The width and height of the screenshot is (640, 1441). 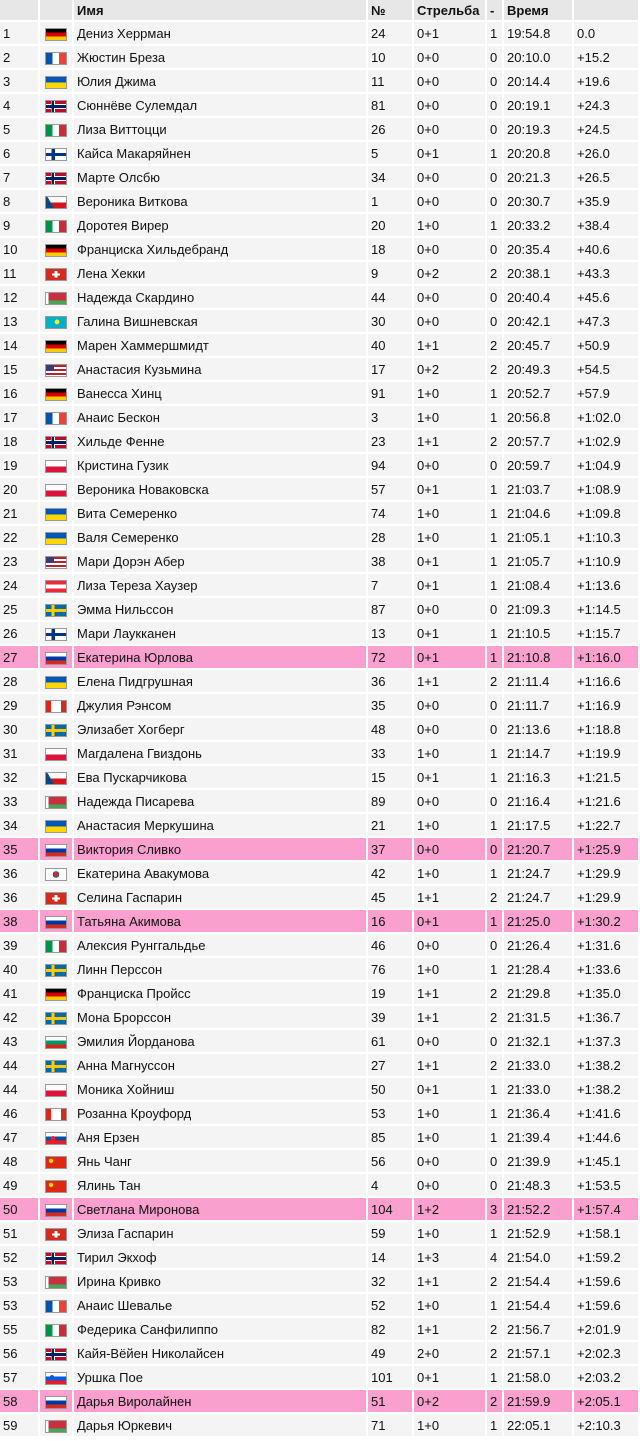 I want to click on athlete-name: Тирил Экхоф, so click(x=220, y=1257).